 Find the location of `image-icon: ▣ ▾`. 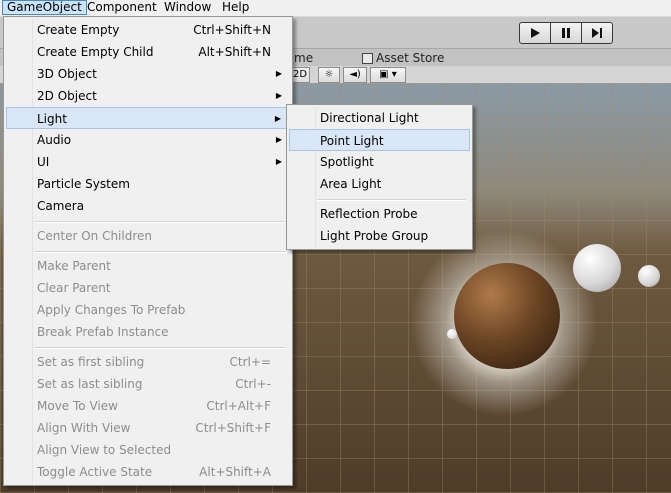

image-icon: ▣ ▾ is located at coordinates (388, 74).